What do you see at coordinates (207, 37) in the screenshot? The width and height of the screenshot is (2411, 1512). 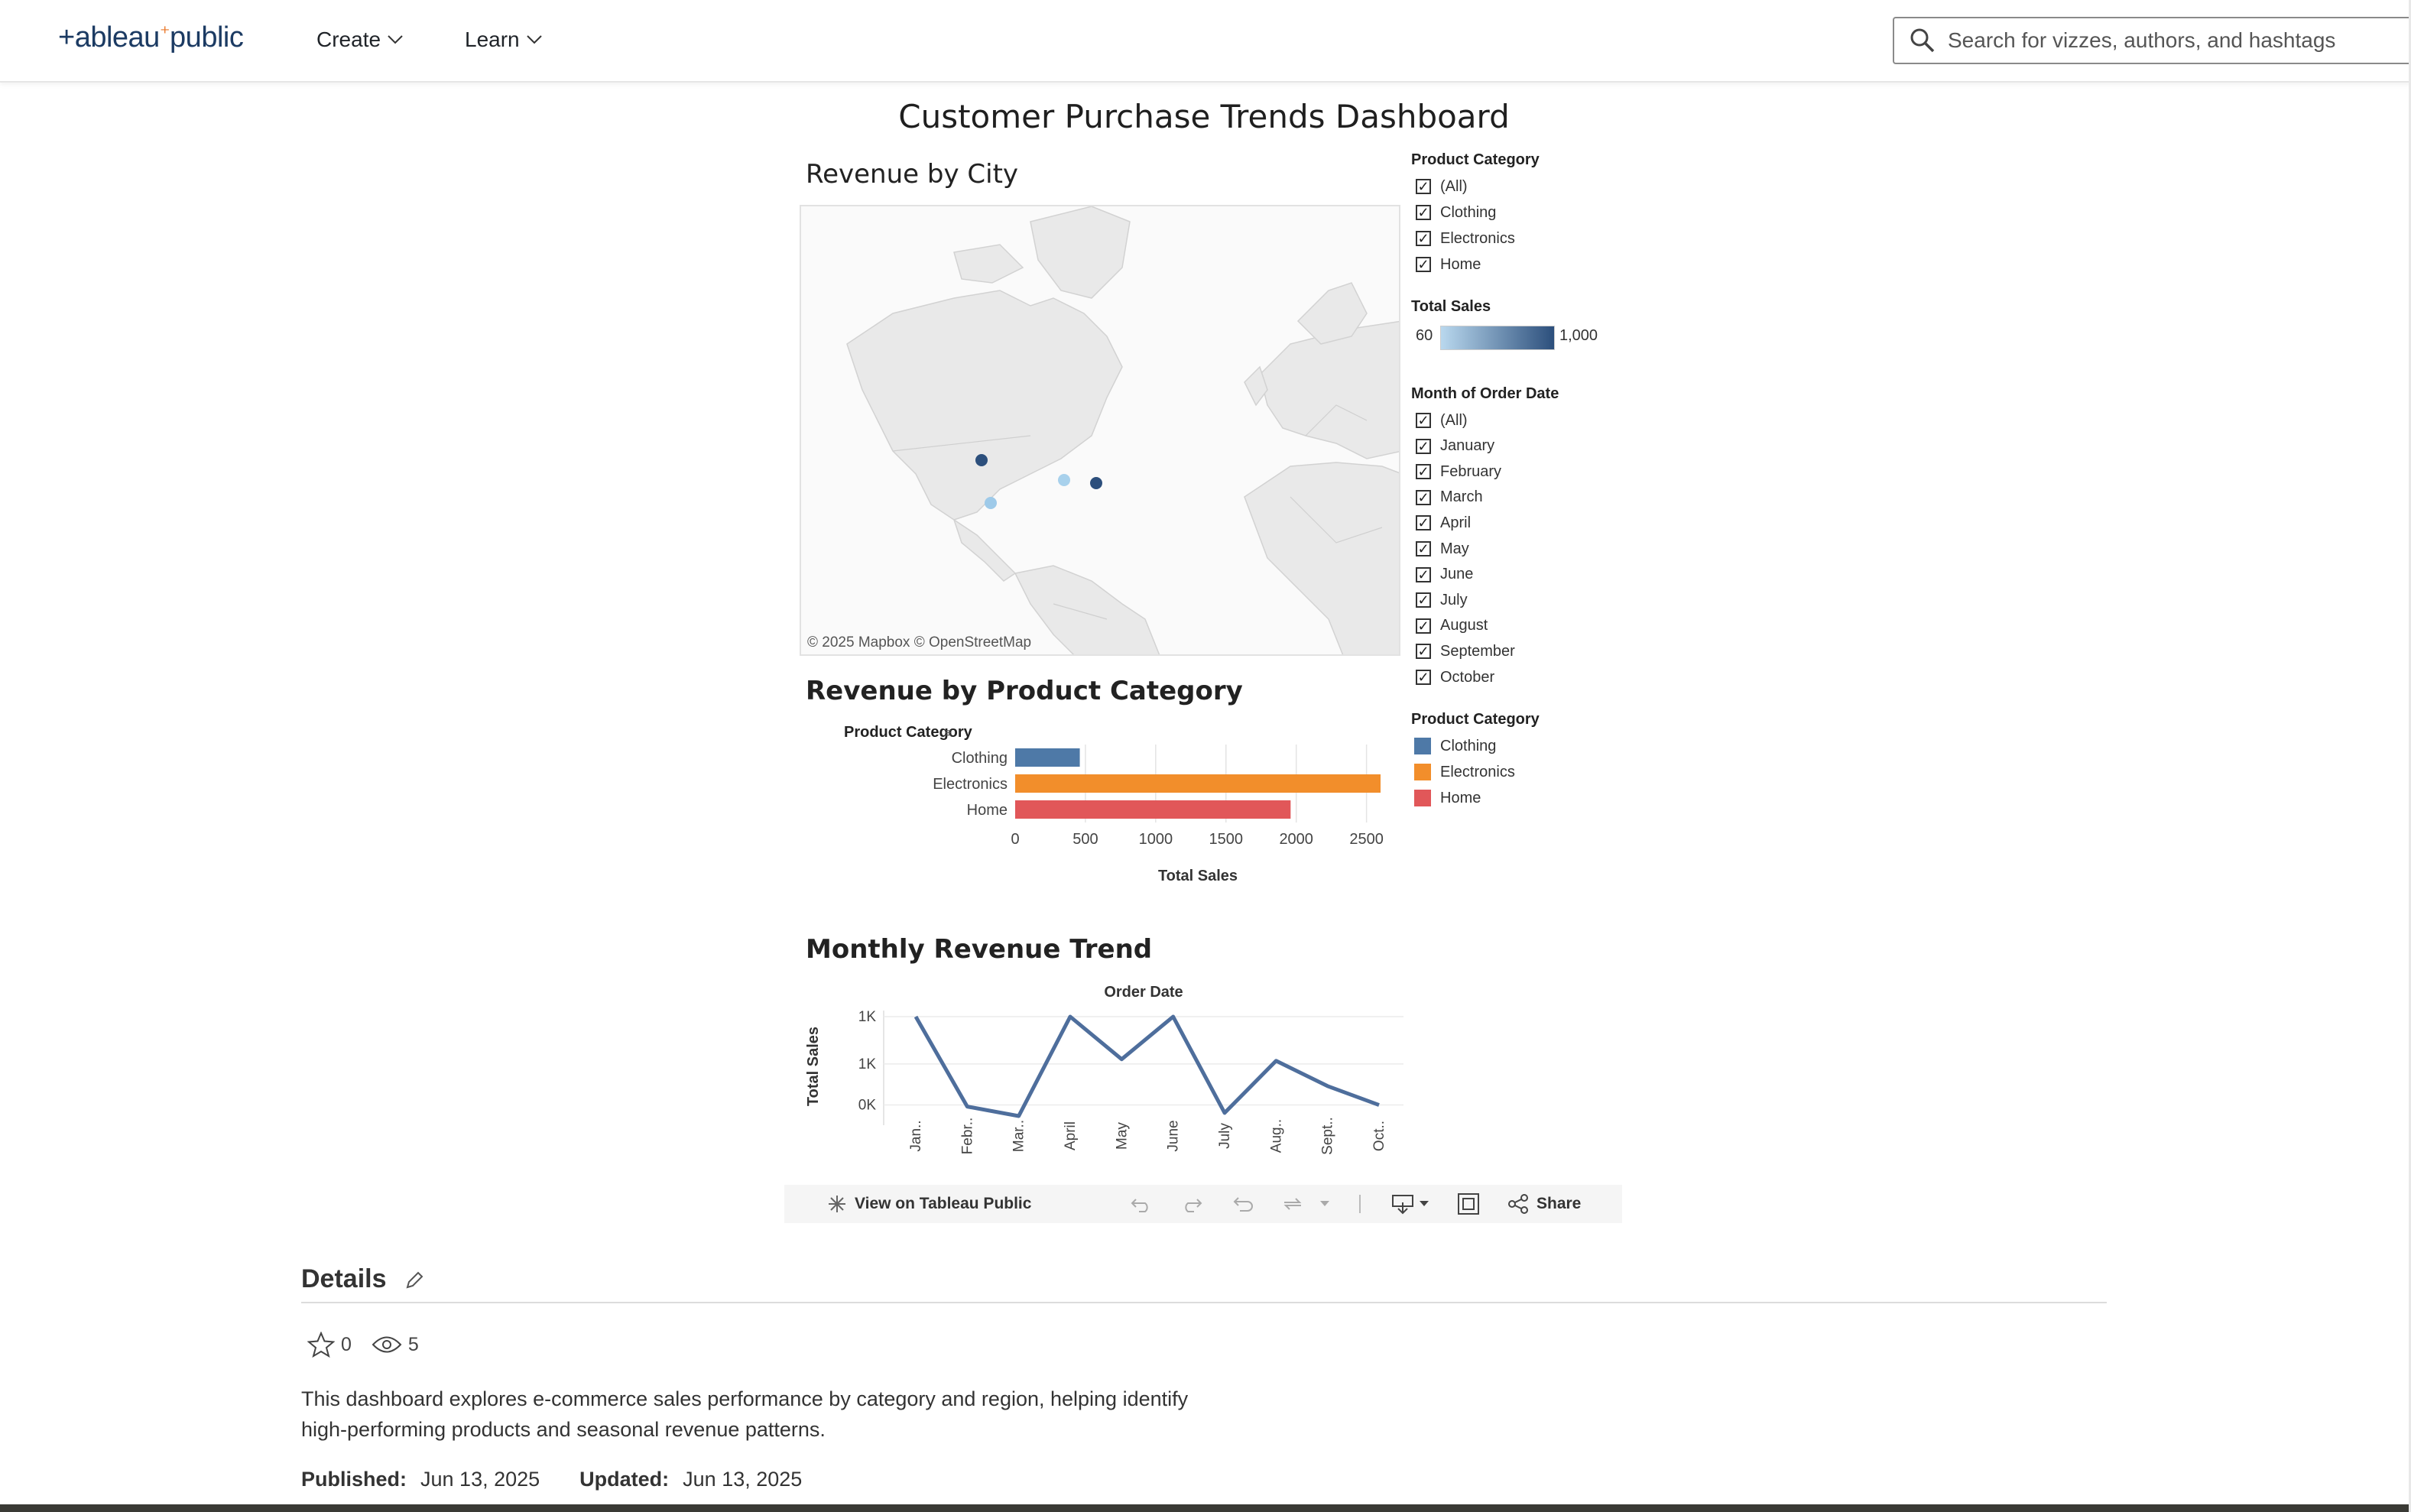 I see `logo-text-right: public` at bounding box center [207, 37].